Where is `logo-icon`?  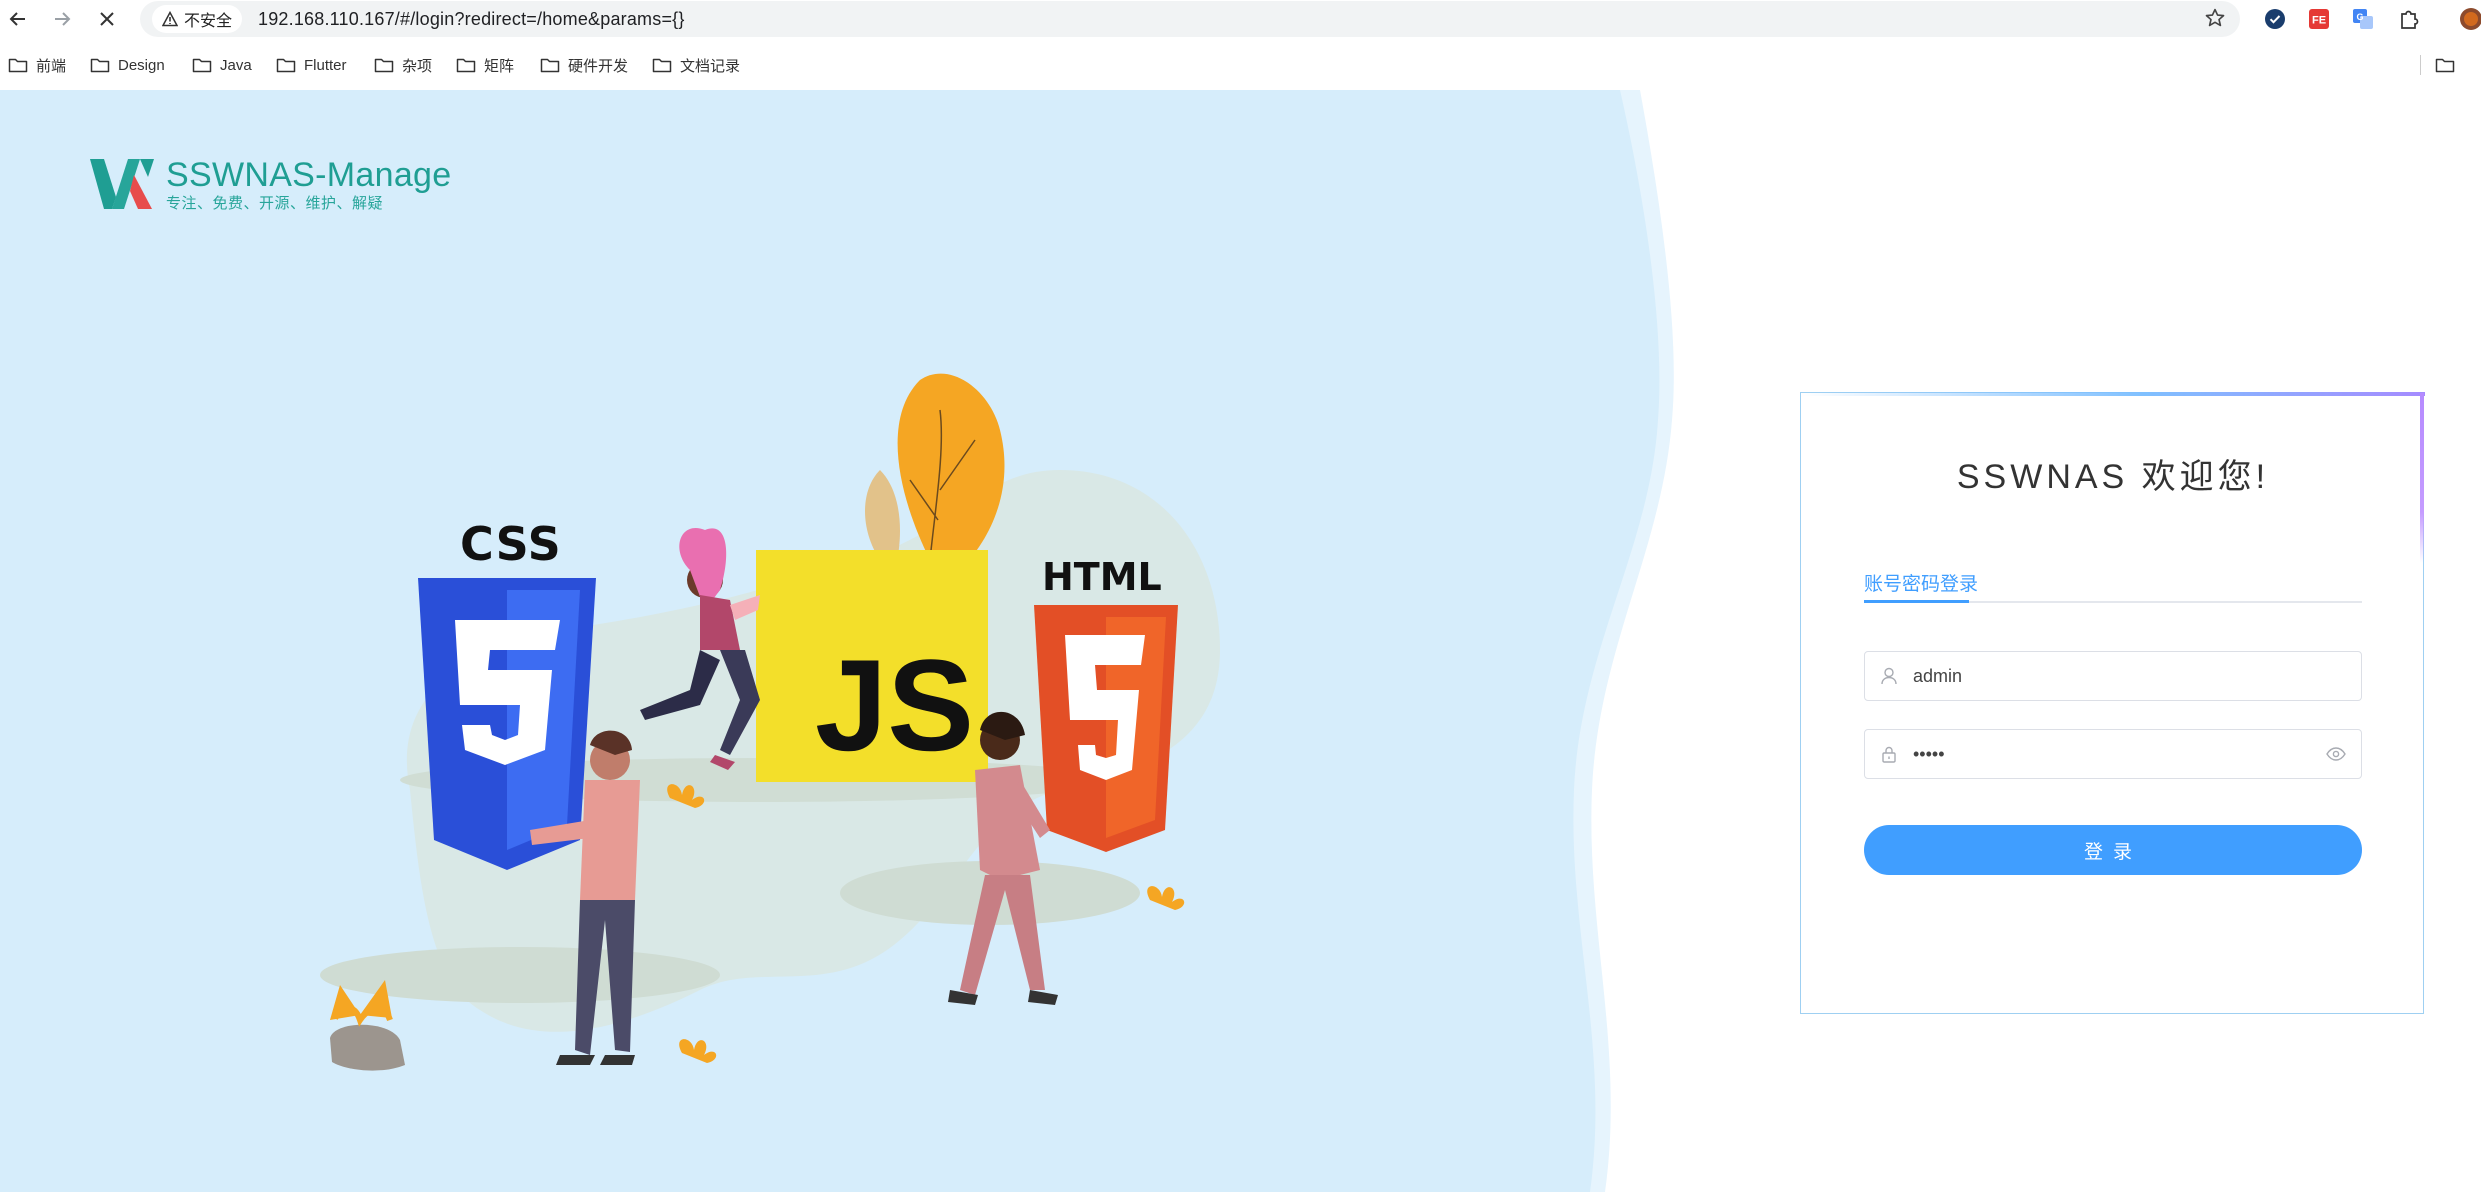
logo-icon is located at coordinates (122, 184).